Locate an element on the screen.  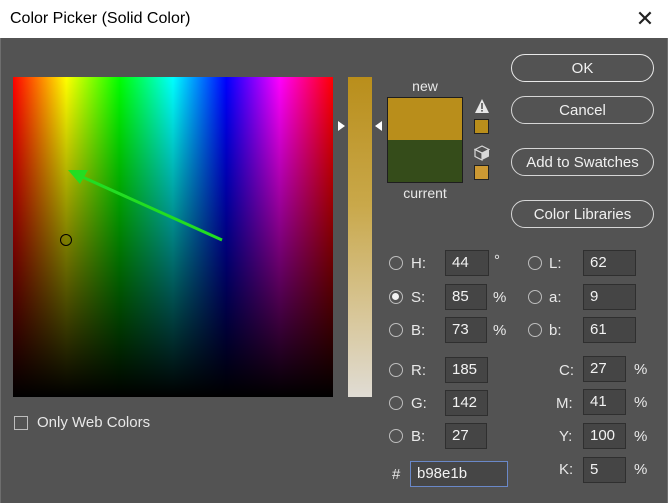
window-title: Color Picker (Solid Color) is located at coordinates (100, 18).